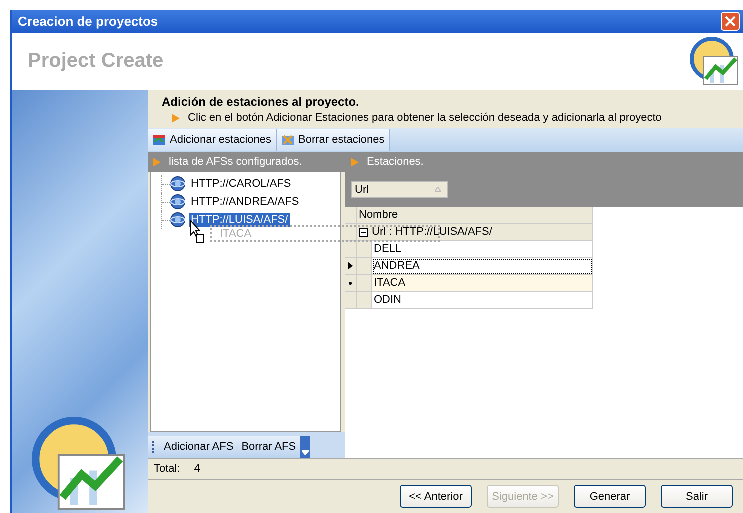 This screenshot has height=513, width=743. I want to click on instruction-text: Clic en el botón Adicionar Estaciones para obtener la selección deseada y adicionarla al proyecto, so click(425, 118).